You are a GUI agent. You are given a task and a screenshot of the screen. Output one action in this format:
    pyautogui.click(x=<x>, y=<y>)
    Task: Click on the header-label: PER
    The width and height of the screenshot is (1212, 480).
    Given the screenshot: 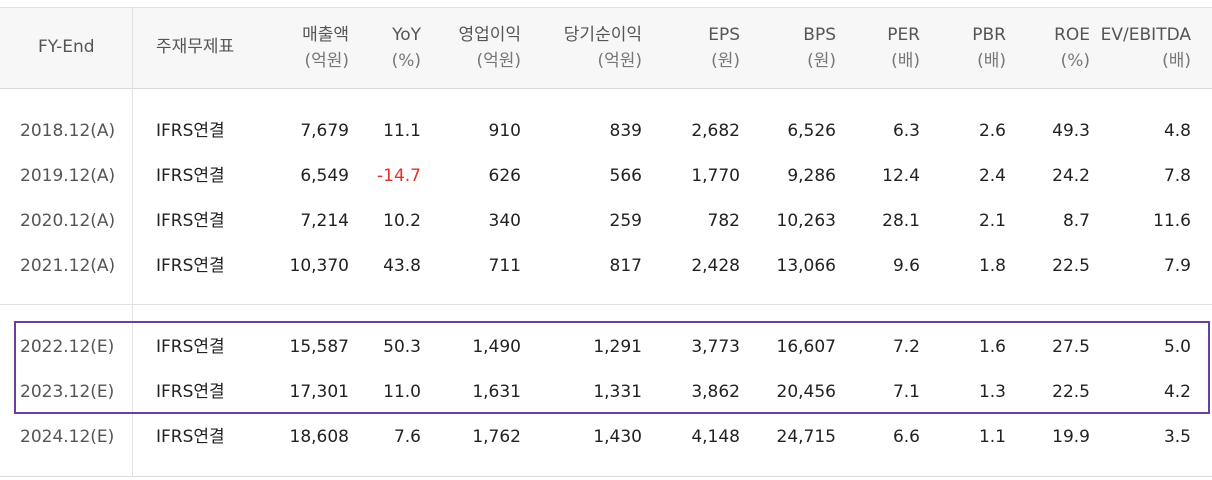 What is the action you would take?
    pyautogui.click(x=903, y=35)
    